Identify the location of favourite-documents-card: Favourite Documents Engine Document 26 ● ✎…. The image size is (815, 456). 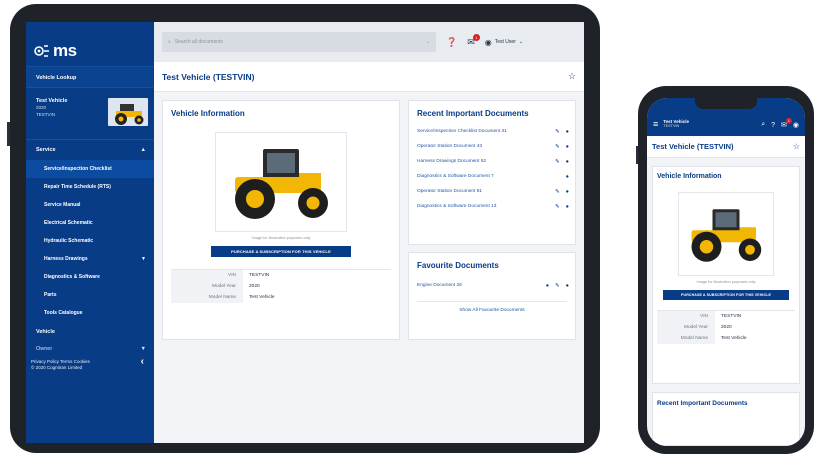
(492, 296).